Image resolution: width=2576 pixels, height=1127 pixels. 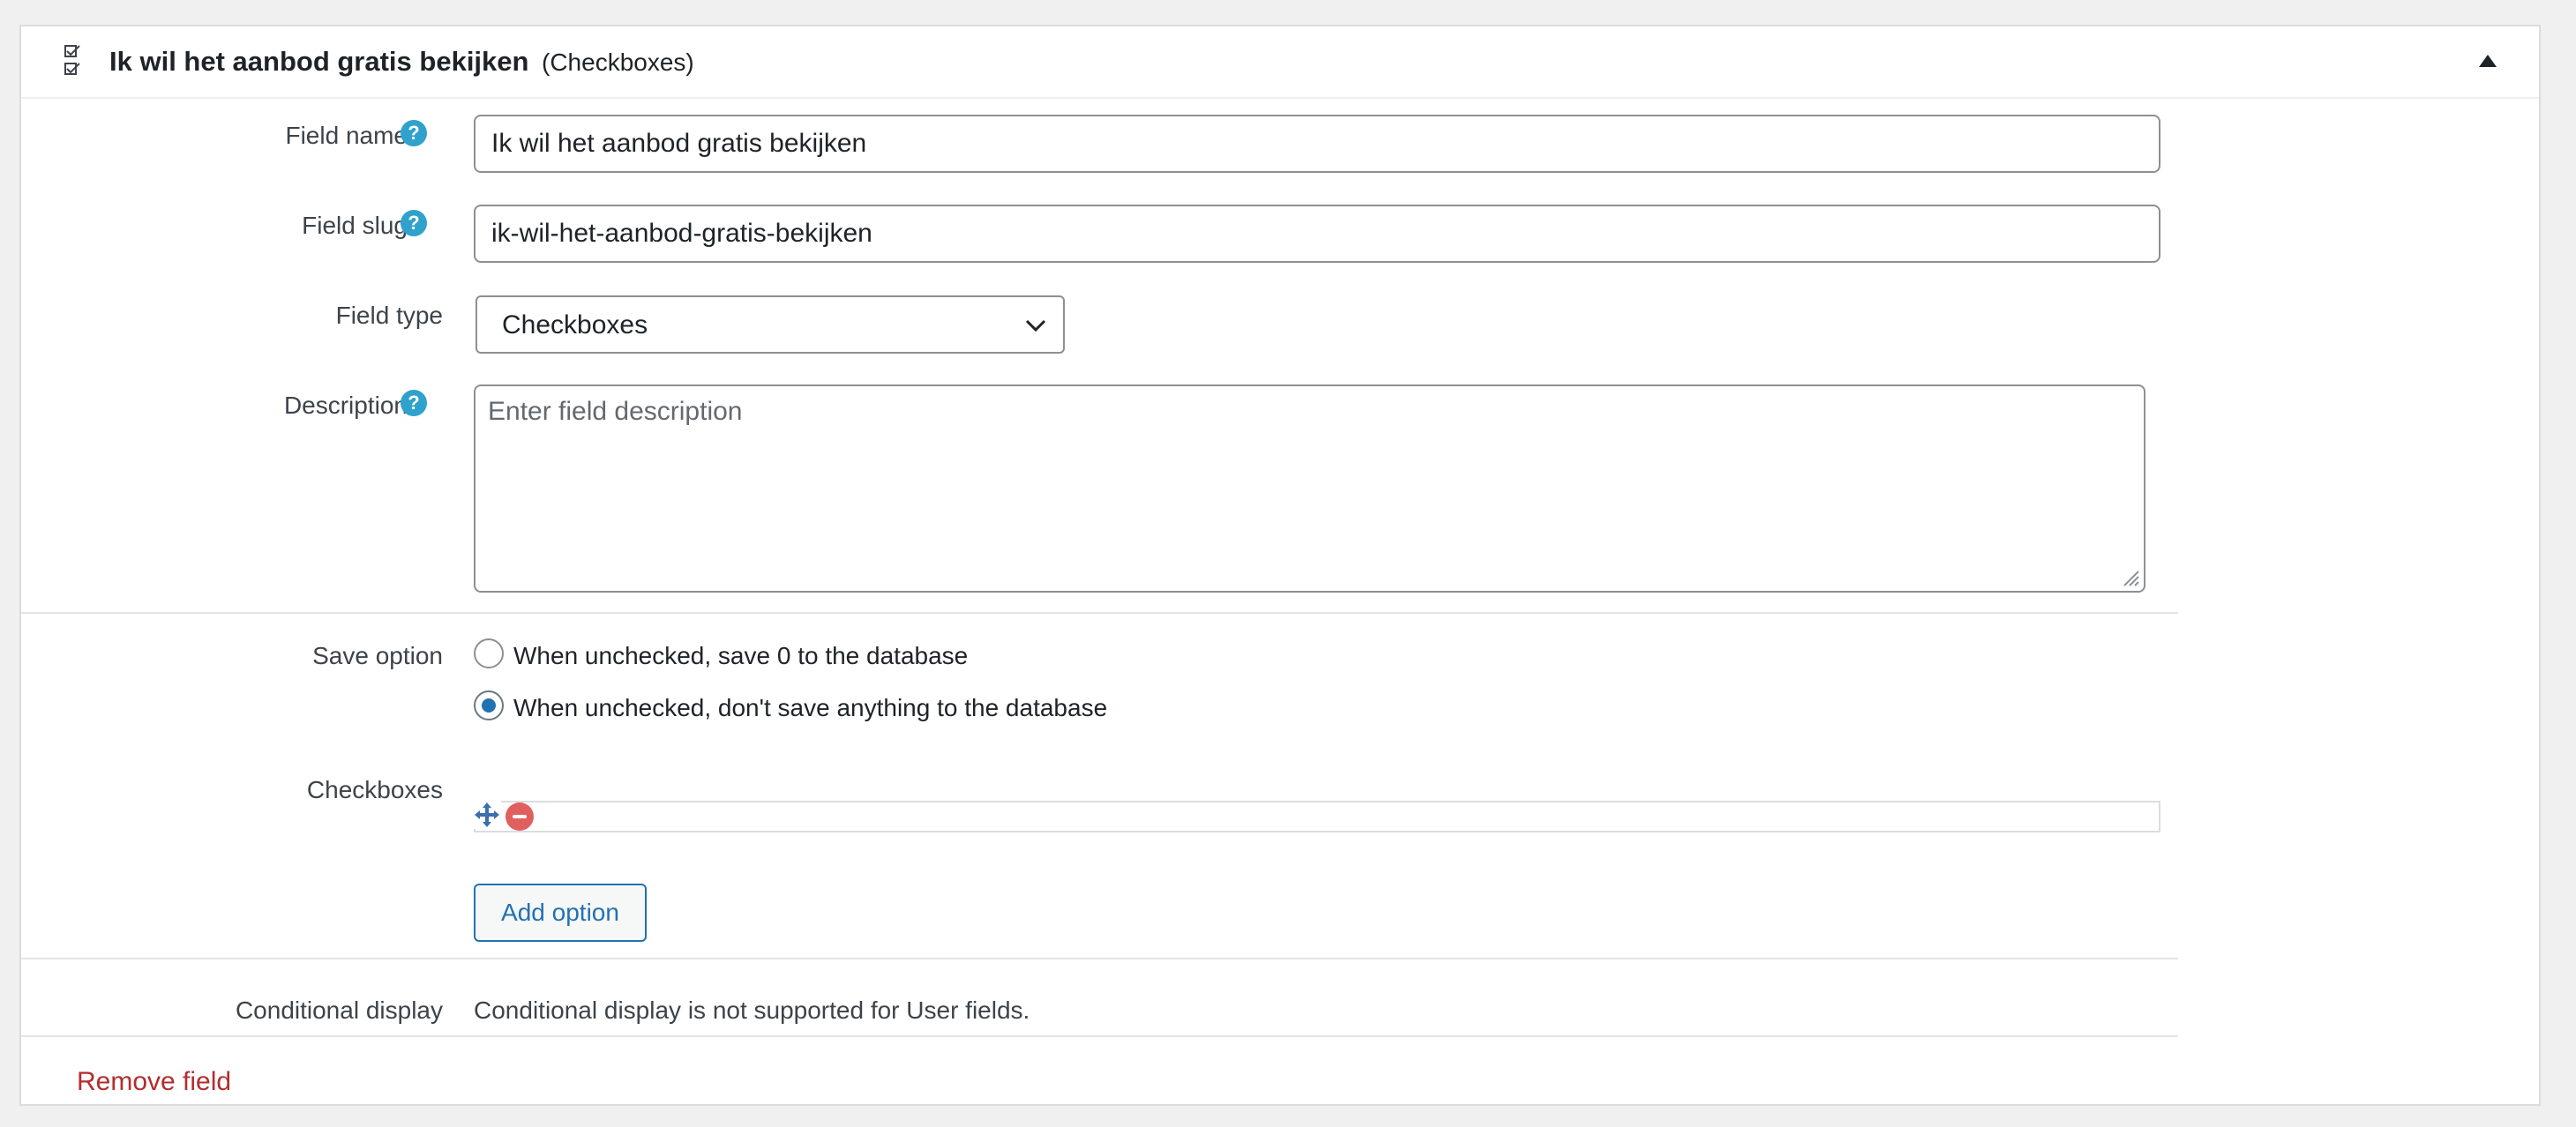 I want to click on remove-option-icon, so click(x=520, y=817).